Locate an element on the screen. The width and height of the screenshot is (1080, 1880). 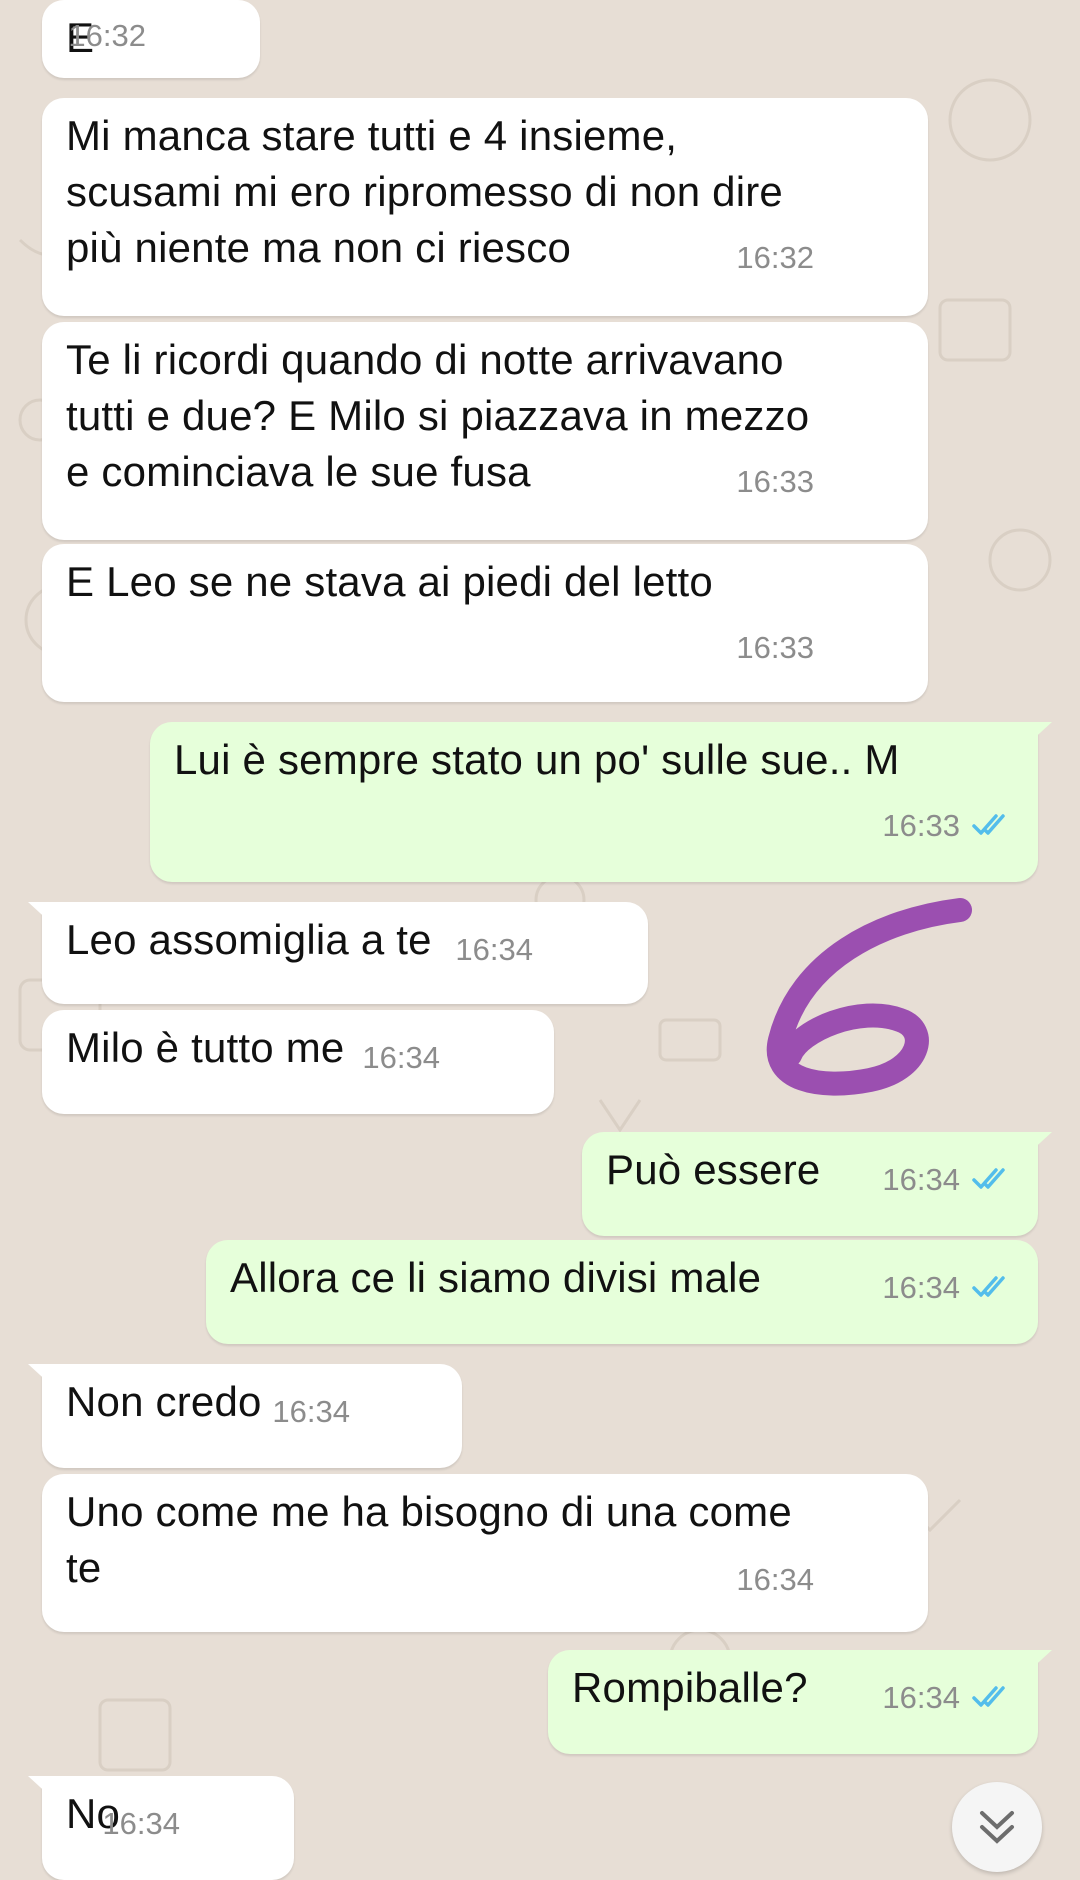
chevron-double-down-icon is located at coordinates (997, 1827).